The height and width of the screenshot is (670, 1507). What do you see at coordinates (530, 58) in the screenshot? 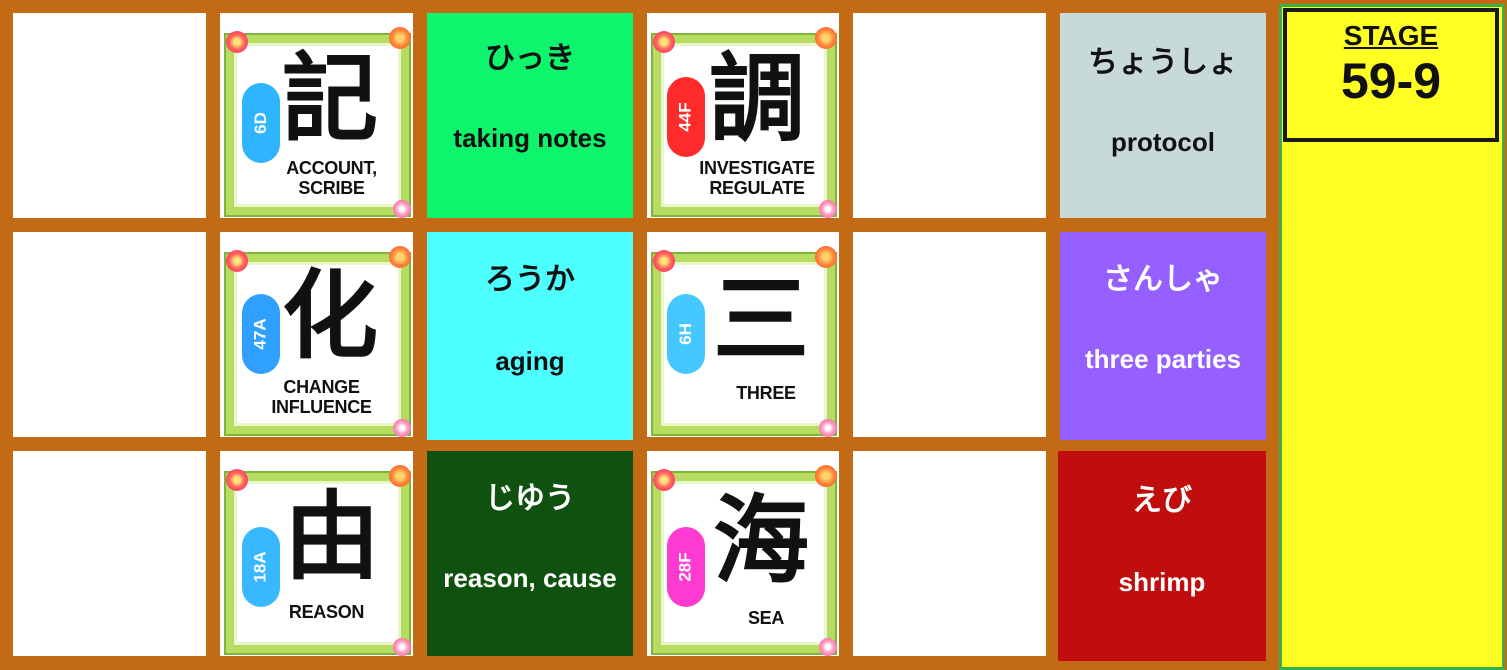
I see `word-reading: ひっき` at bounding box center [530, 58].